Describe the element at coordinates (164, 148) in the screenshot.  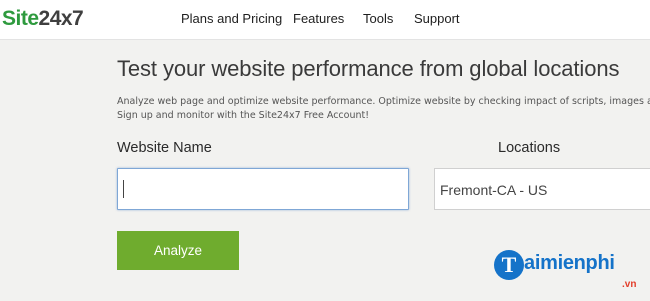
I see `website-name-label: Website Name` at that location.